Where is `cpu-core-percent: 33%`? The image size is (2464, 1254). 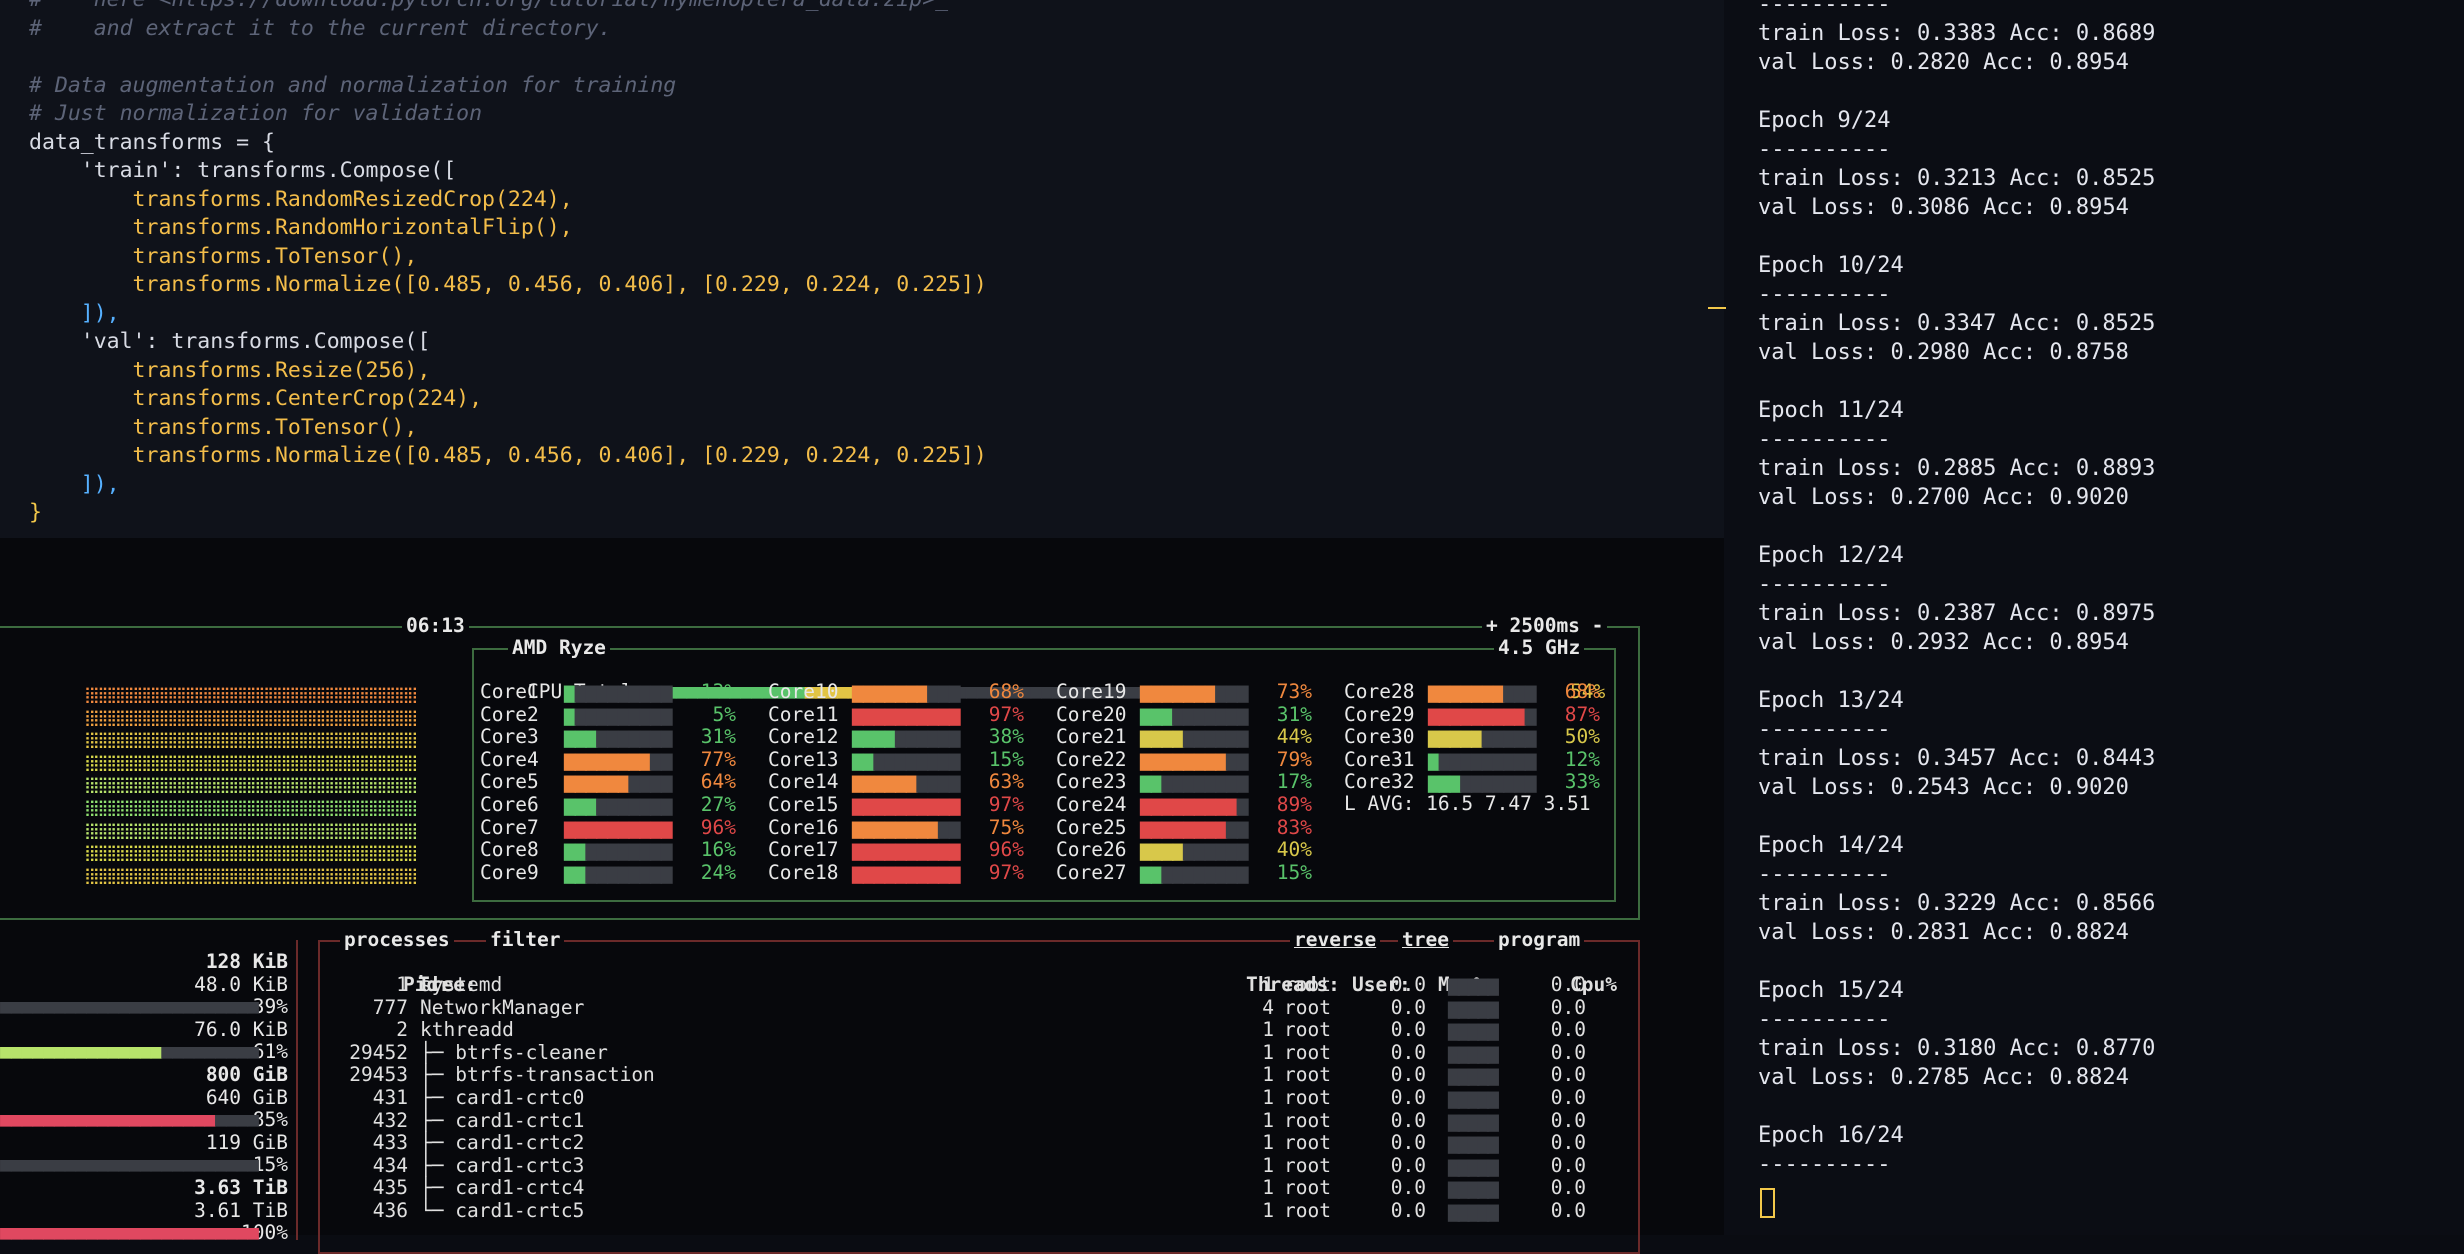 cpu-core-percent: 33% is located at coordinates (1582, 782).